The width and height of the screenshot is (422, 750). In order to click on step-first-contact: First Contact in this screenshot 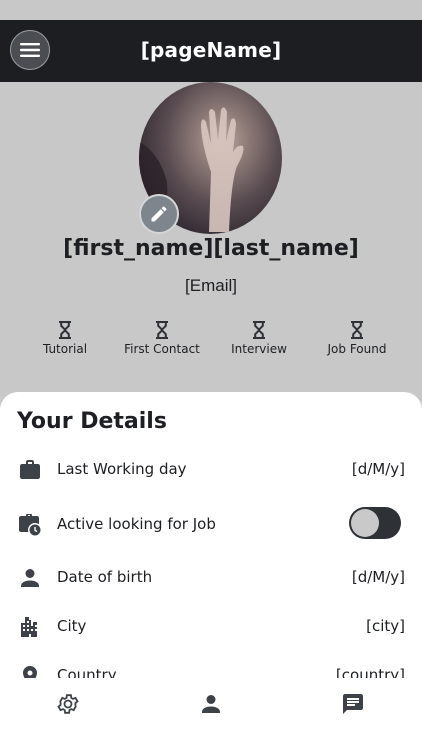, I will do `click(162, 338)`.